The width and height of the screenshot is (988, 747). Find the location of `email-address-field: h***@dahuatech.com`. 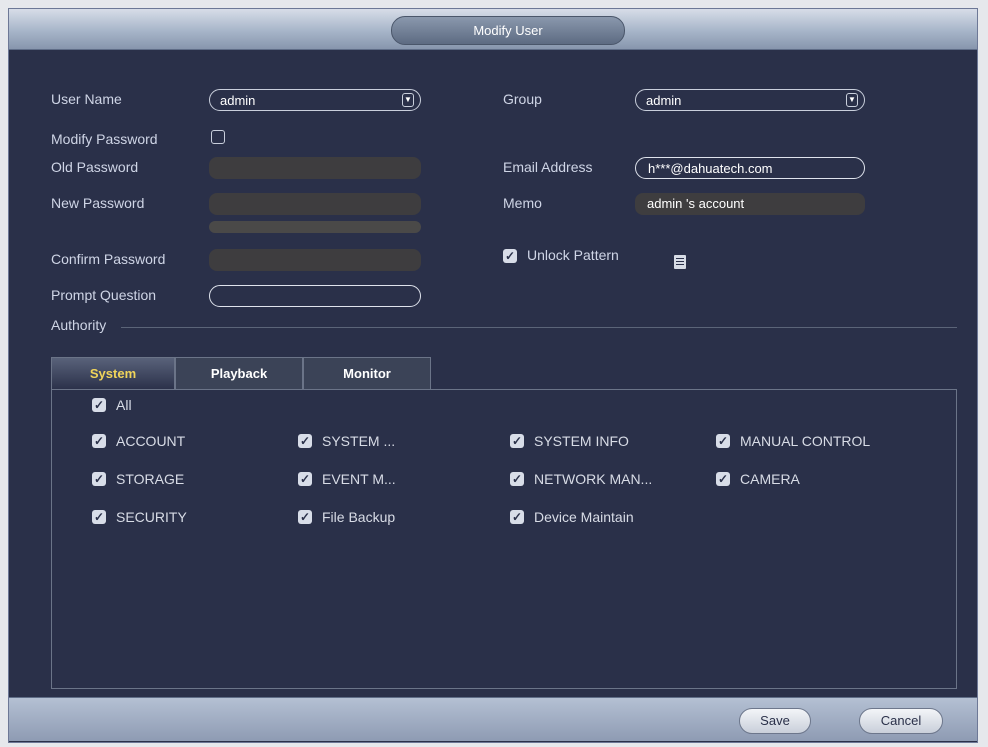

email-address-field: h***@dahuatech.com is located at coordinates (750, 168).